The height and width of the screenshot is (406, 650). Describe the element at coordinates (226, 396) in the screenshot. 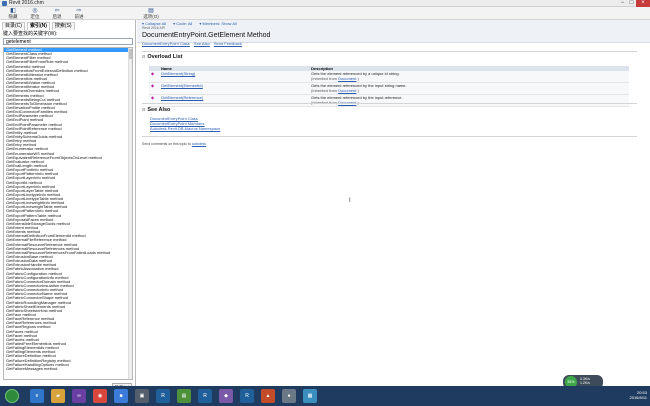

I see `app-icon-4: ◆` at that location.